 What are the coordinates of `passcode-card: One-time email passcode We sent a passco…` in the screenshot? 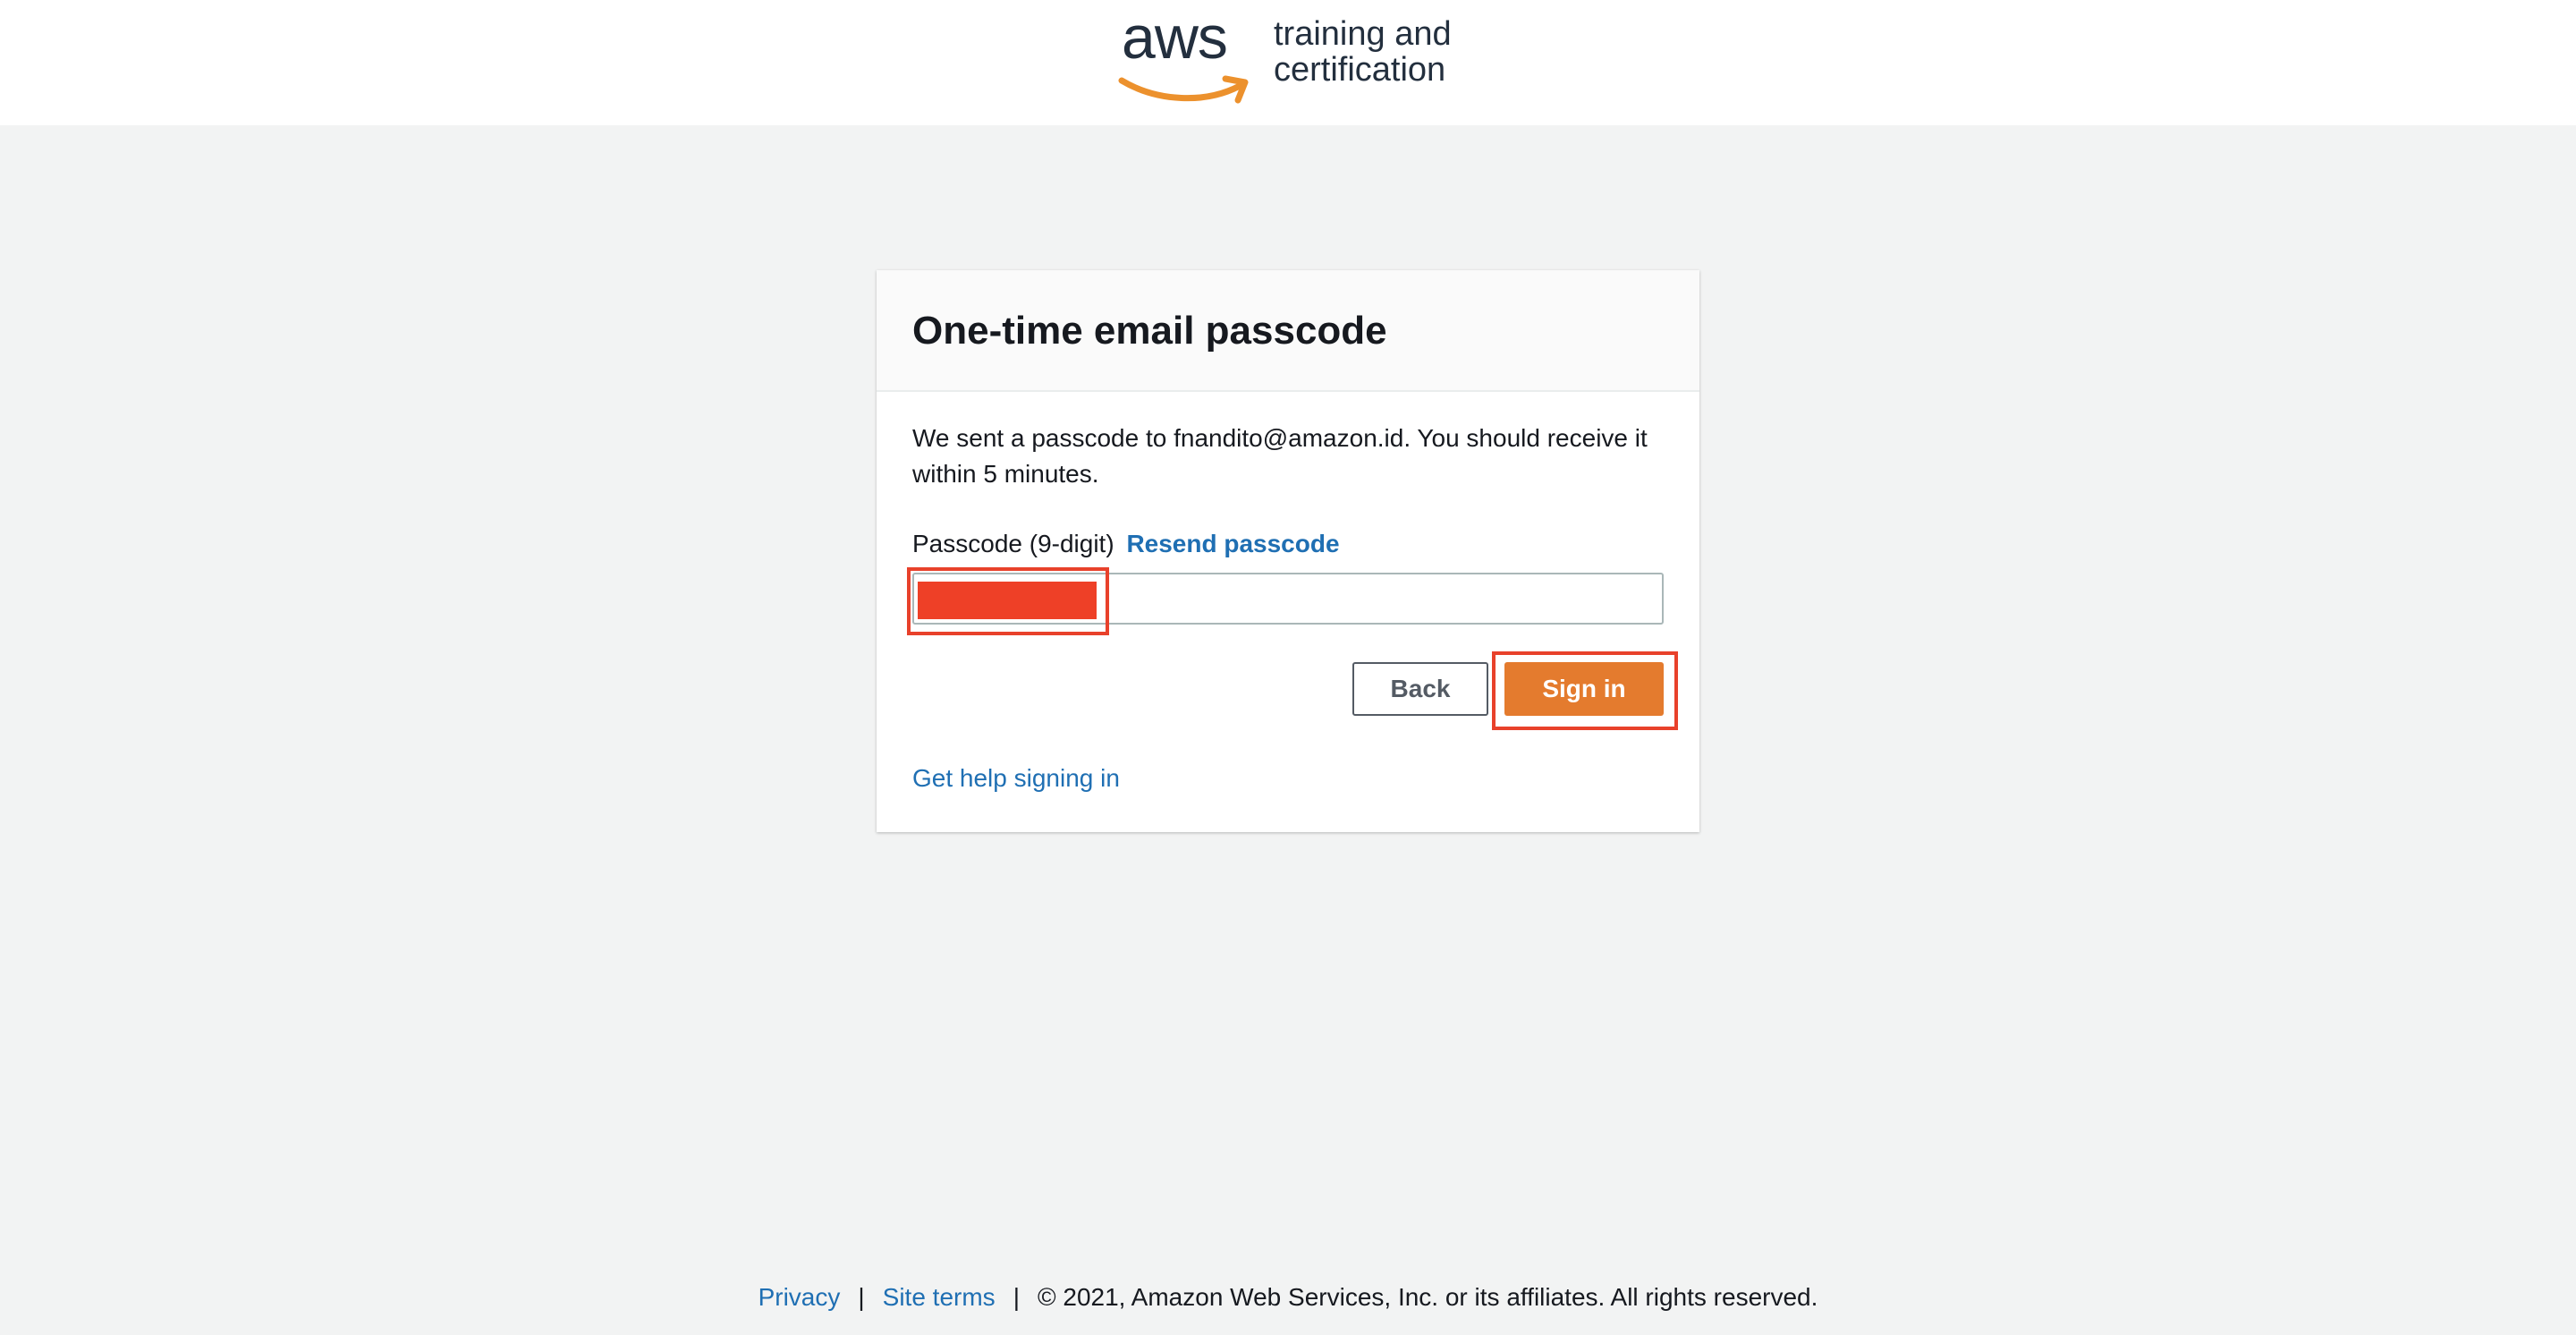 It's located at (1288, 551).